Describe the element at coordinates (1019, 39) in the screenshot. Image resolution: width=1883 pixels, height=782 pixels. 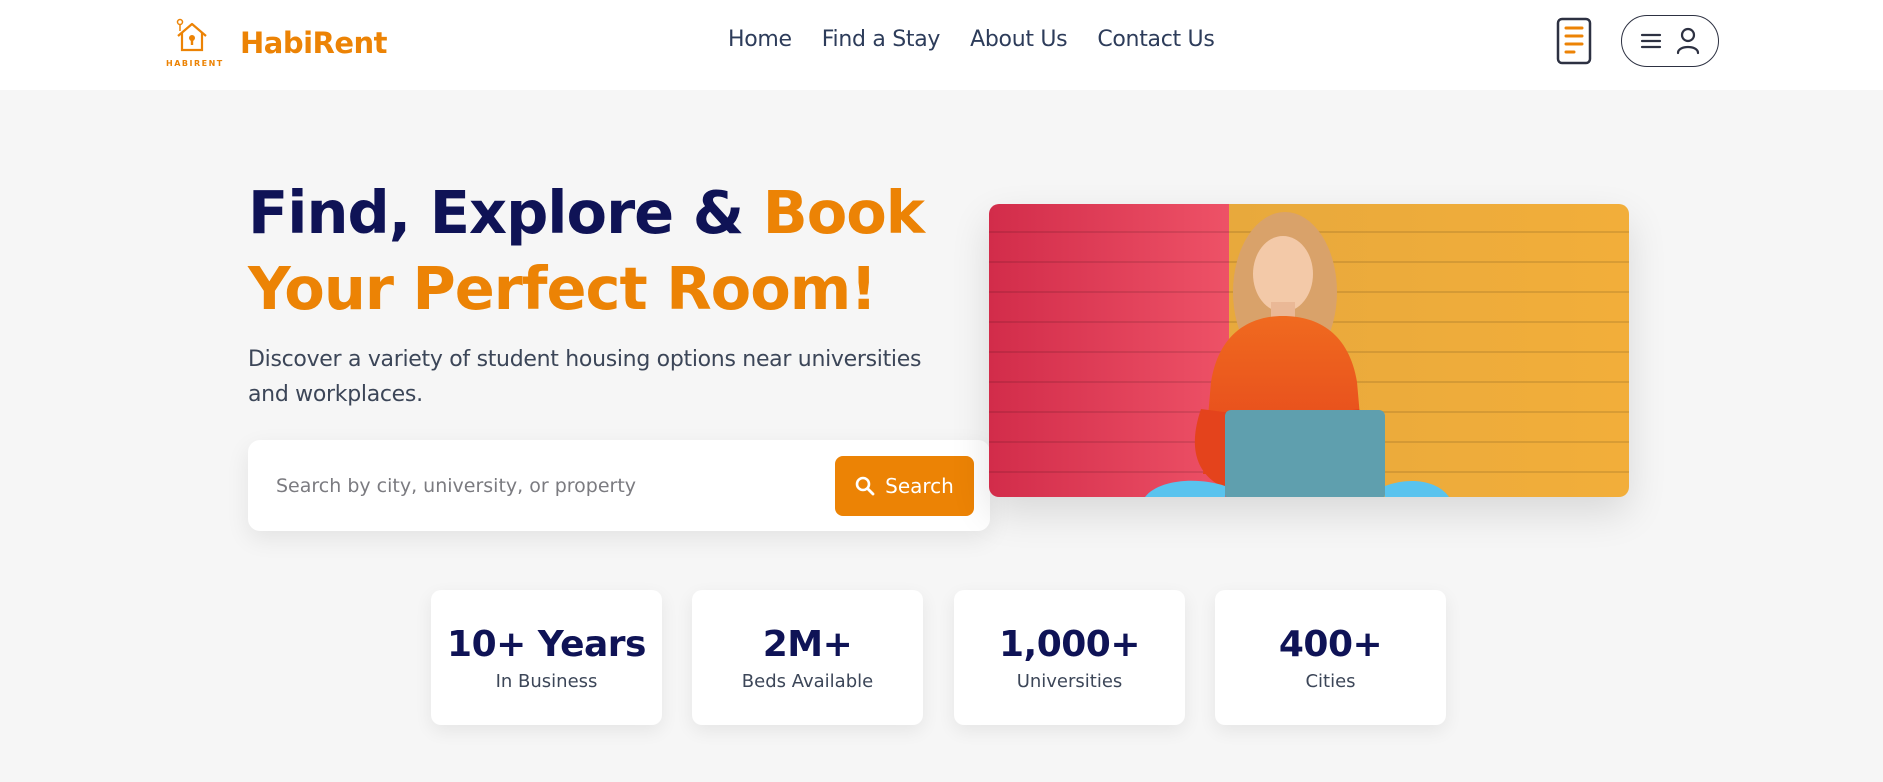
I see `nav-about-us: About Us` at that location.